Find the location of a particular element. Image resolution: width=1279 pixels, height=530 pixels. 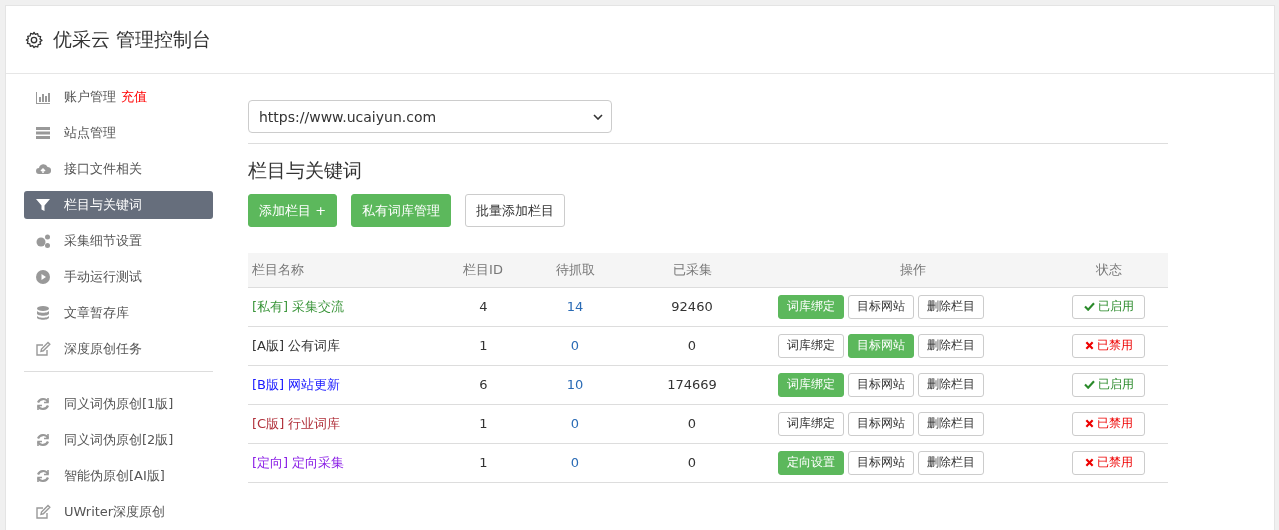

sidebar-item: 栏目与关键词 is located at coordinates (118, 205).